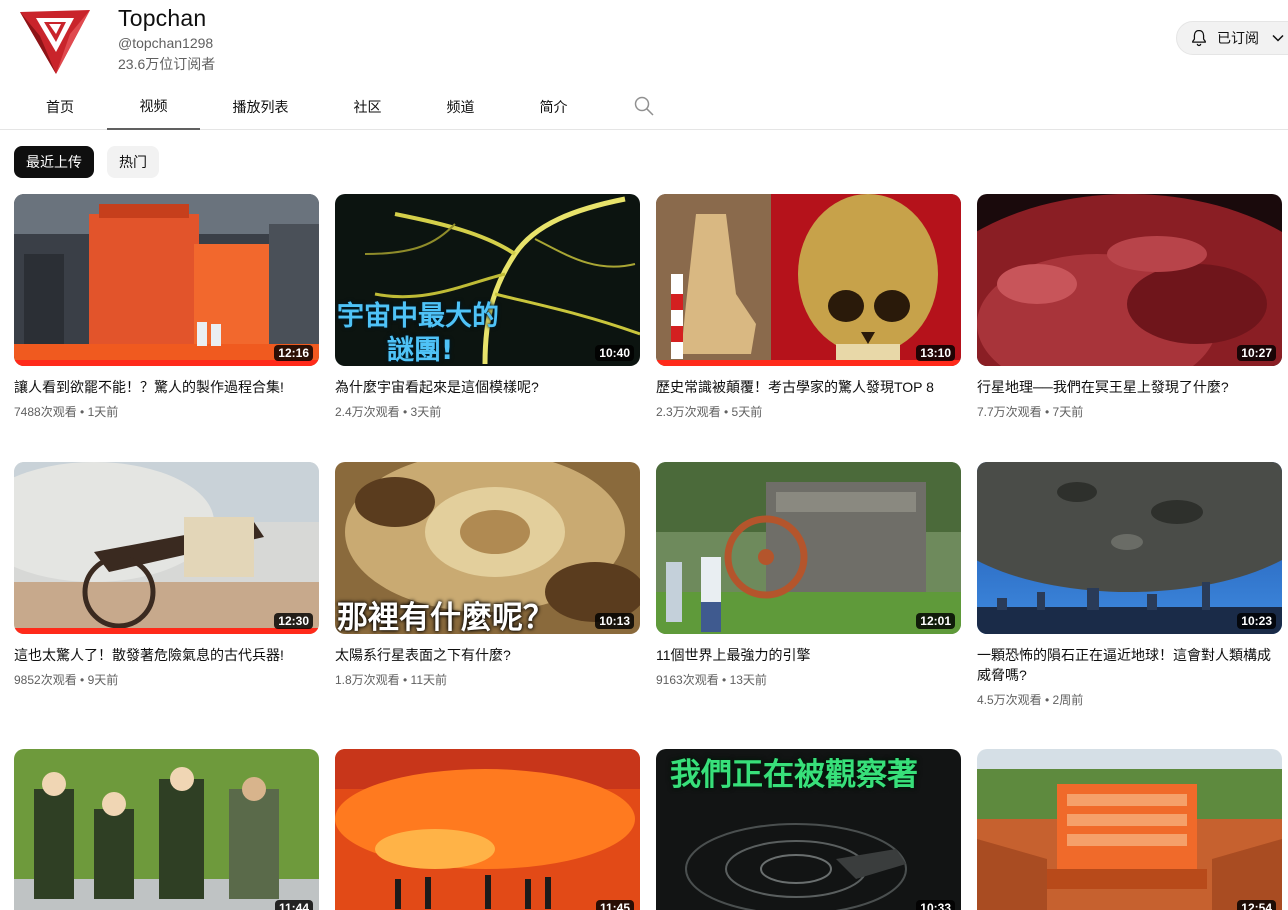  I want to click on video-thumbnail: 10:27, so click(1129, 280).